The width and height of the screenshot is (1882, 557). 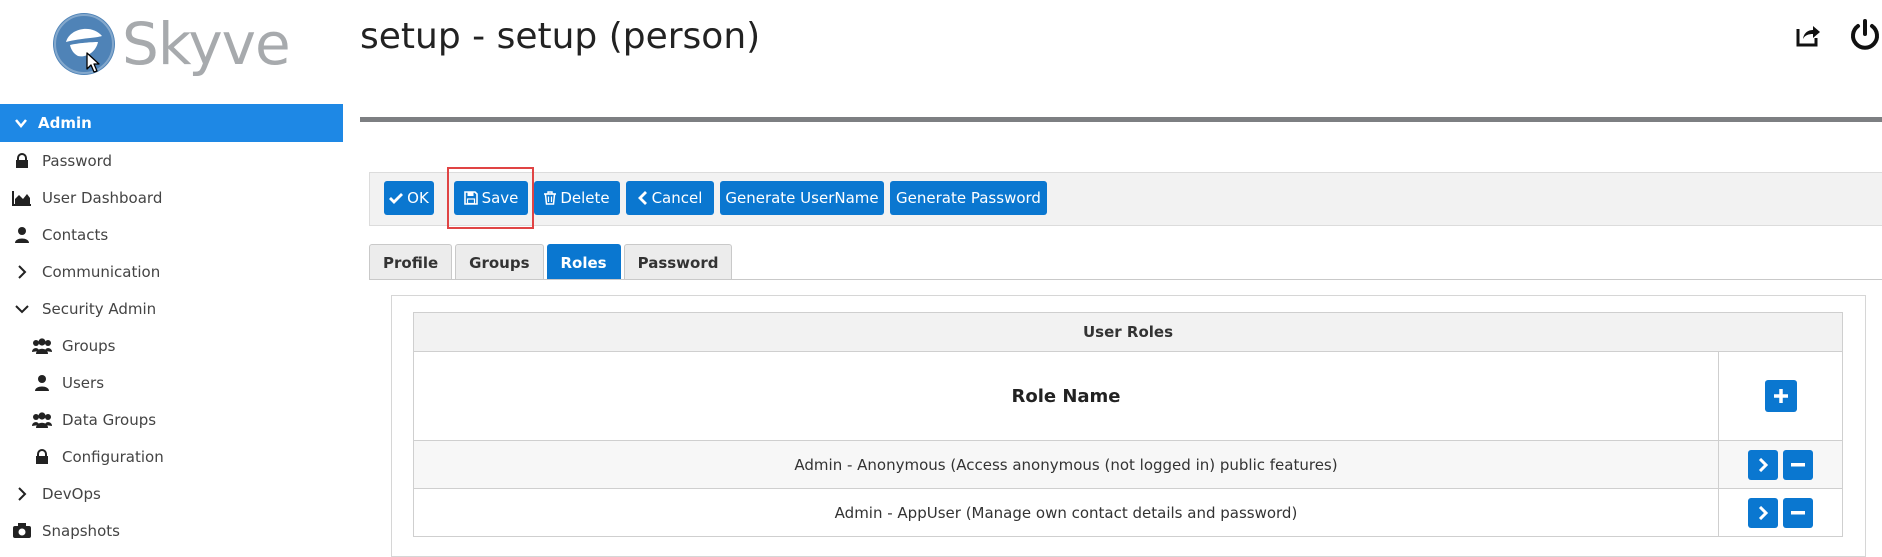 I want to click on plus-icon, so click(x=1780, y=396).